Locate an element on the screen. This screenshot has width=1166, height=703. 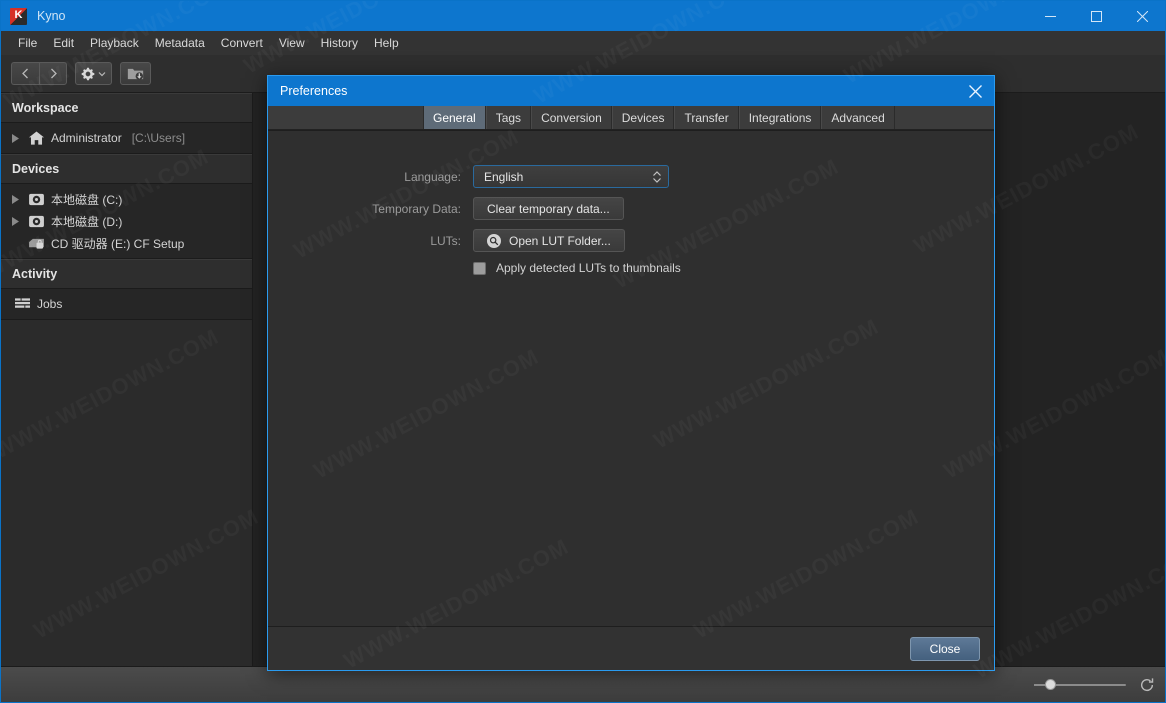
nav-button-group is located at coordinates (39, 73).